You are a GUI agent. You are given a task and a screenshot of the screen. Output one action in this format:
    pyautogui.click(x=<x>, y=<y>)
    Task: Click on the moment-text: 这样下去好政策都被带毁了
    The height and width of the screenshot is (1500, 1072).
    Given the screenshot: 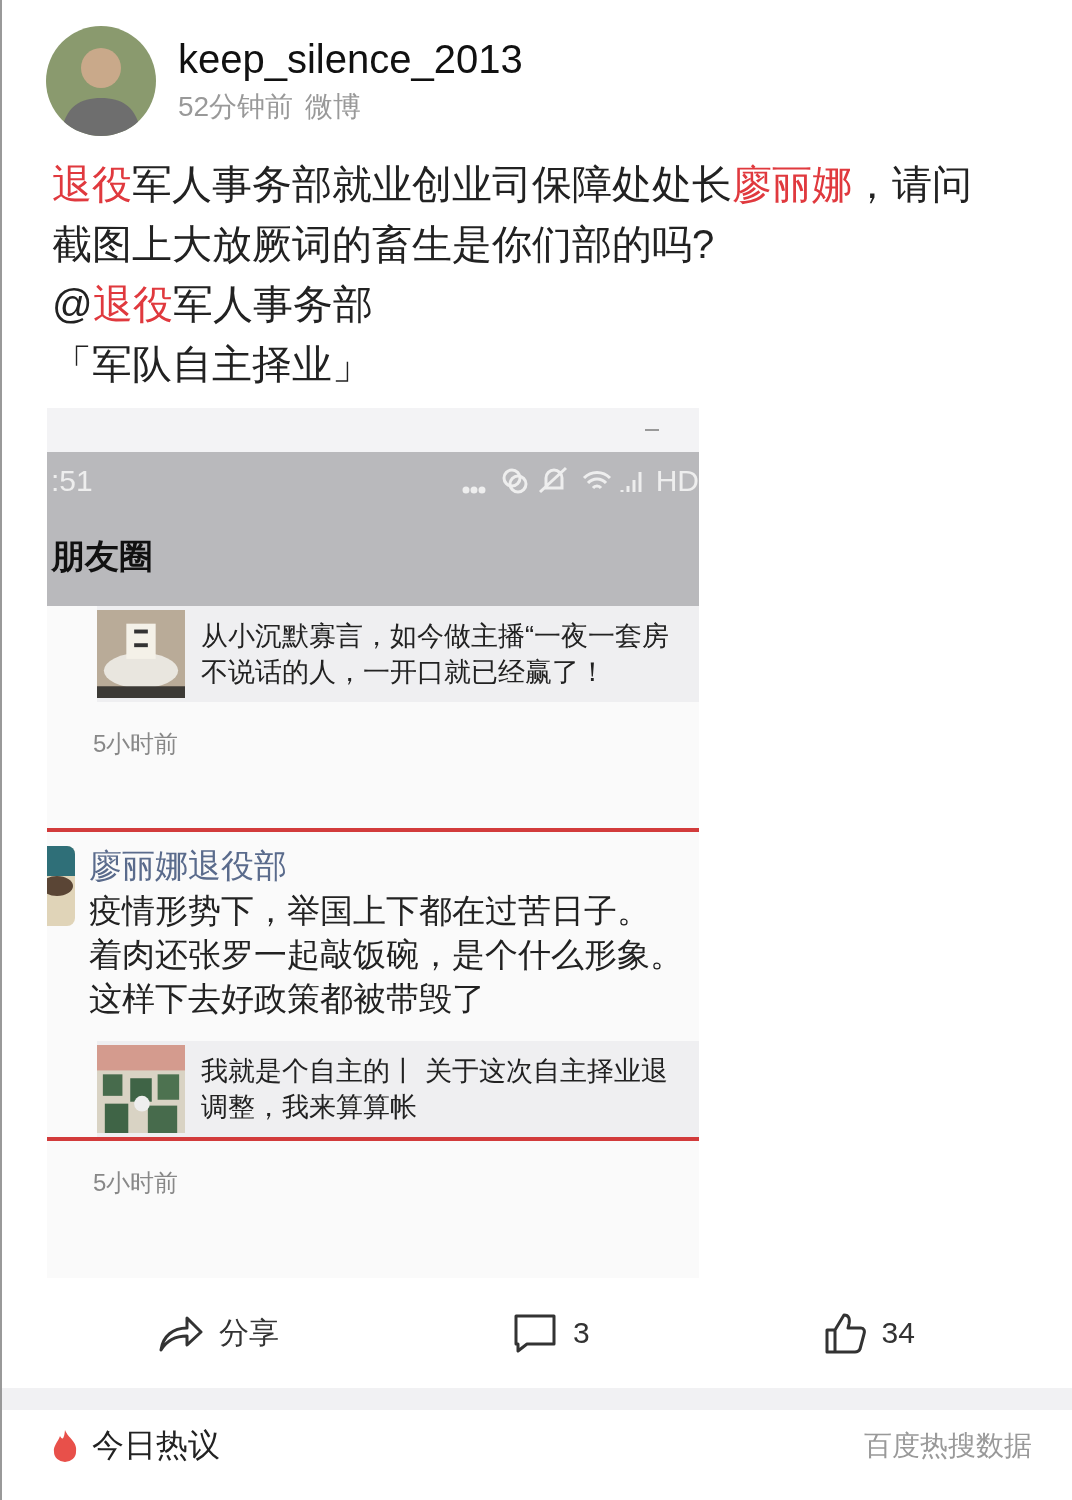 What is the action you would take?
    pyautogui.click(x=287, y=999)
    